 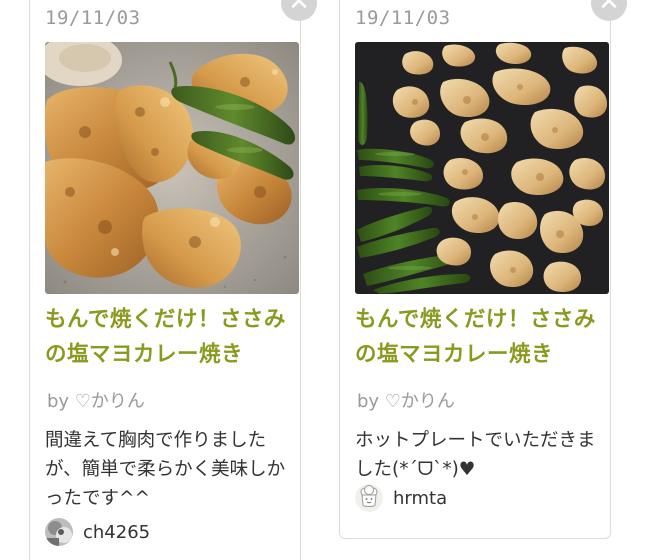 What do you see at coordinates (369, 498) in the screenshot?
I see `default-chef-avatar-icon` at bounding box center [369, 498].